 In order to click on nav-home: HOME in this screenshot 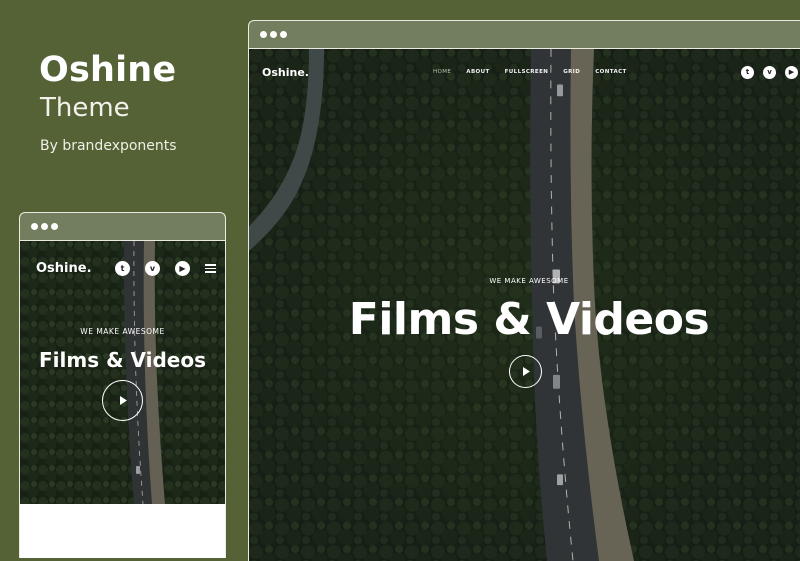, I will do `click(442, 72)`.